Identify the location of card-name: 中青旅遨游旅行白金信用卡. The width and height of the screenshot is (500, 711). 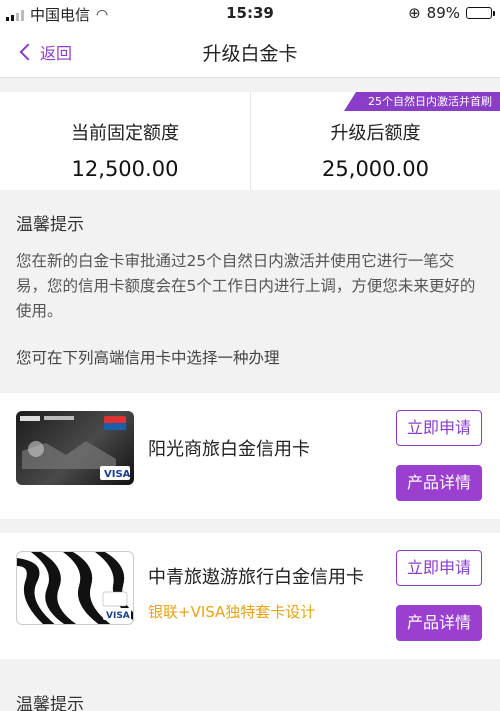
(256, 577).